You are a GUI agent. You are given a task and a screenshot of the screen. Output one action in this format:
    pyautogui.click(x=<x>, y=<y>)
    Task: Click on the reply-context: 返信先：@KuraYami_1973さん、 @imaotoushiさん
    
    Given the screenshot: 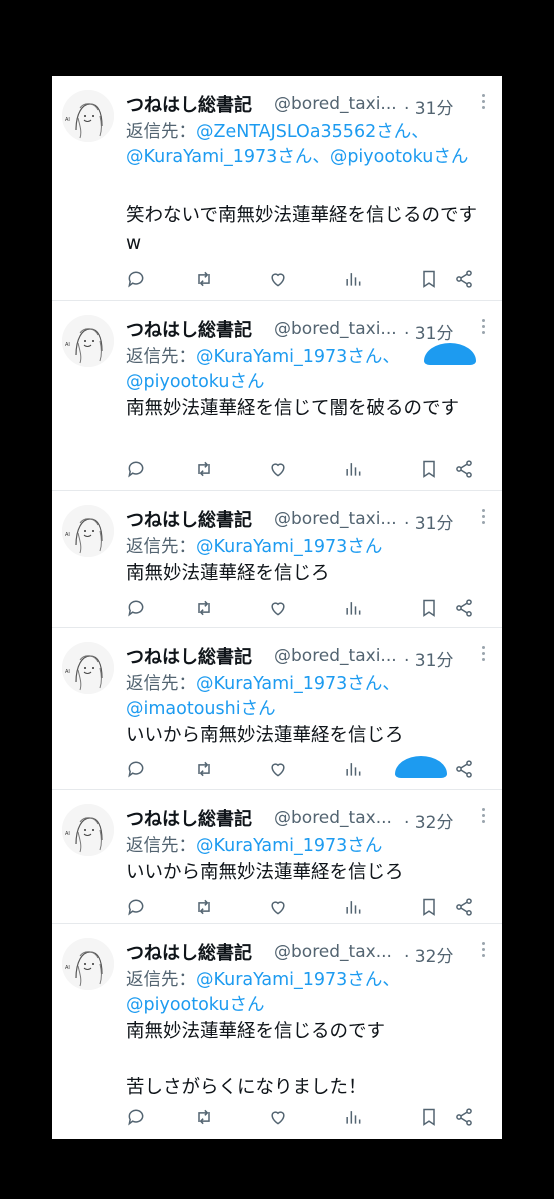 What is the action you would take?
    pyautogui.click(x=307, y=697)
    